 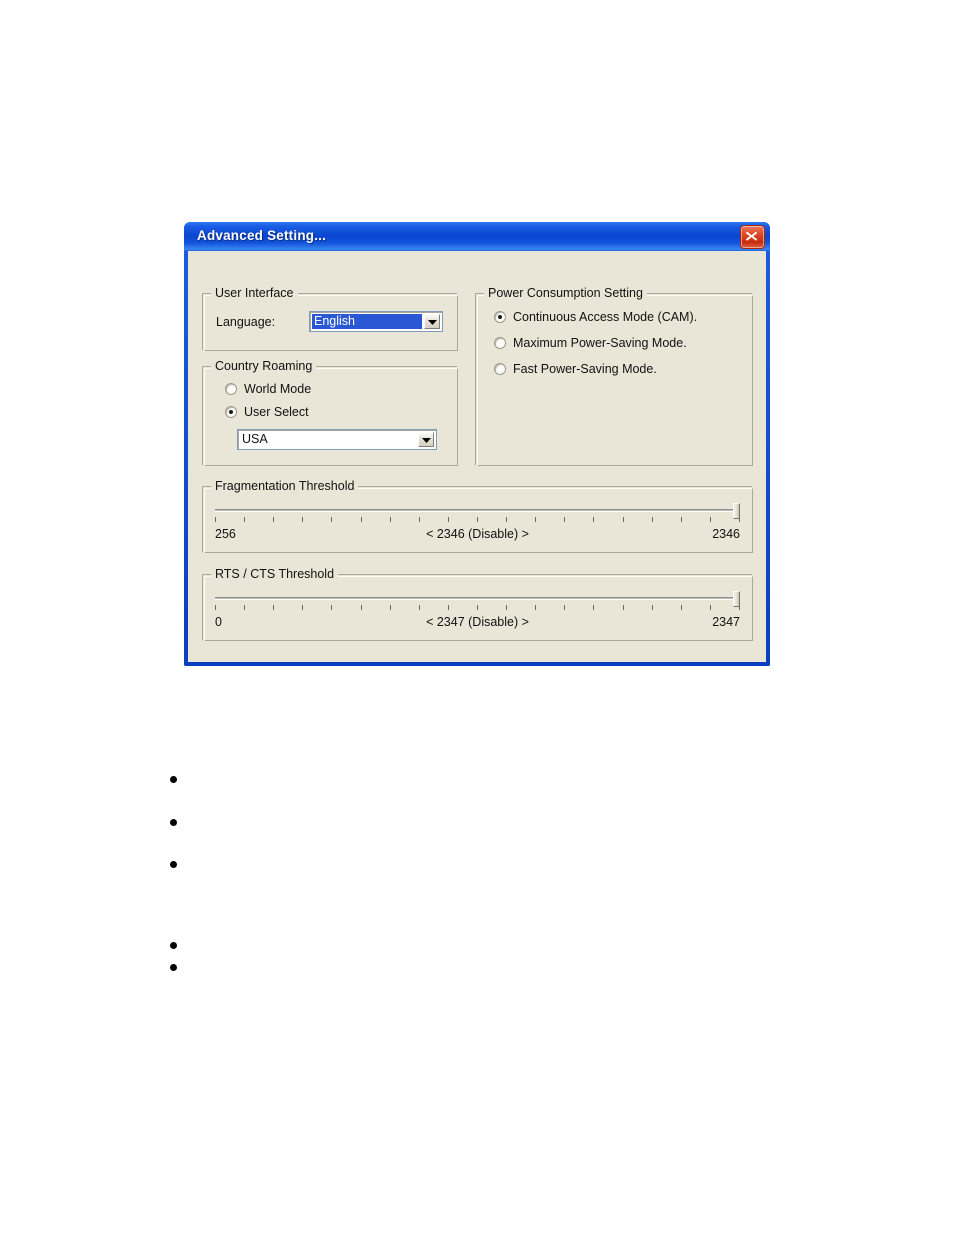 I want to click on rts-cts-current-label: < 2347 (Disable) >, so click(x=477, y=622).